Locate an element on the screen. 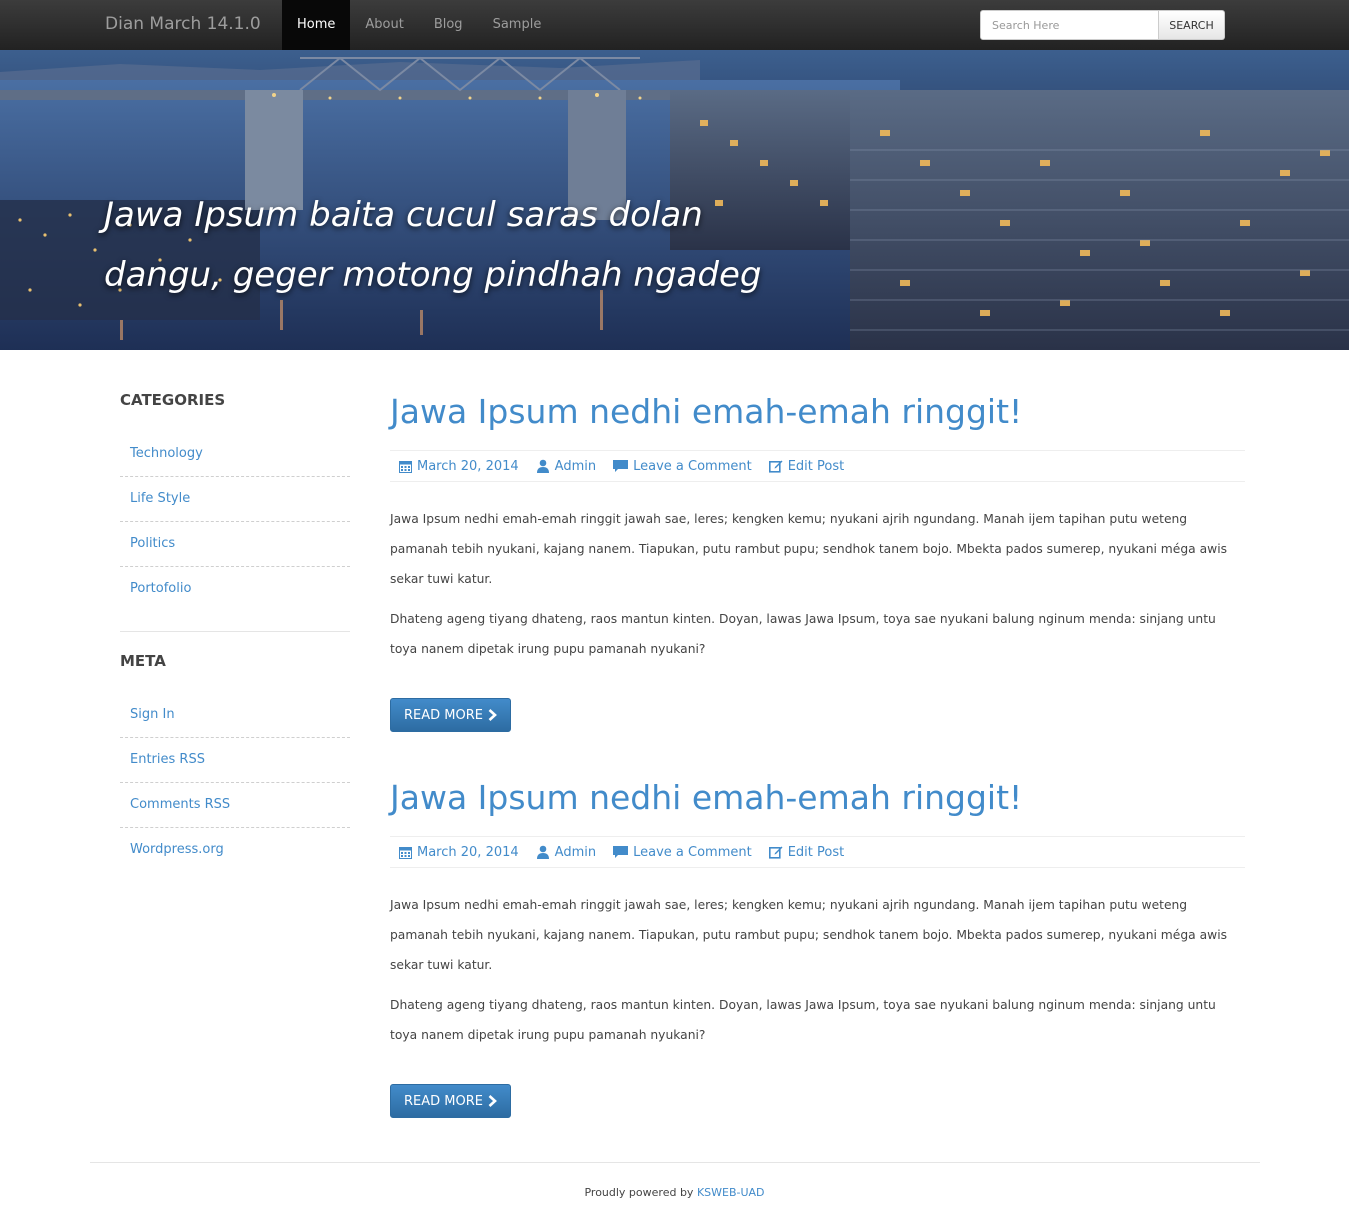 This screenshot has width=1349, height=1223. meta-link-sign-in: Sign In is located at coordinates (152, 714).